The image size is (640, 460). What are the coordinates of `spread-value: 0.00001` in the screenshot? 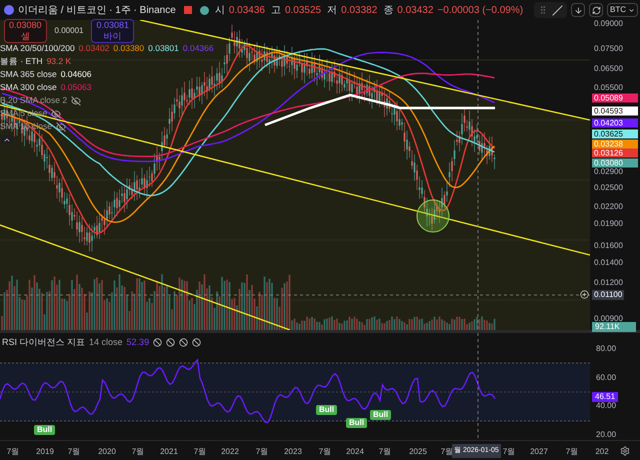 It's located at (69, 31).